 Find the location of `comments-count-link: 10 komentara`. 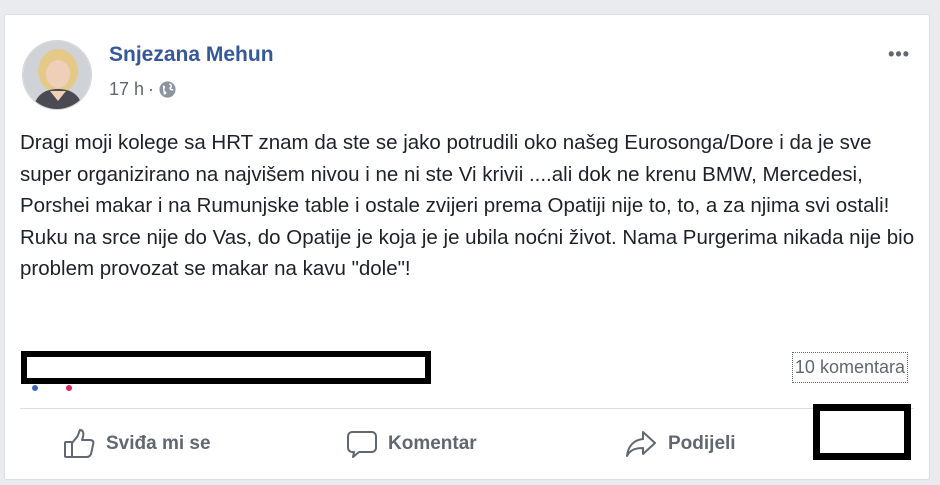

comments-count-link: 10 komentara is located at coordinates (849, 367).